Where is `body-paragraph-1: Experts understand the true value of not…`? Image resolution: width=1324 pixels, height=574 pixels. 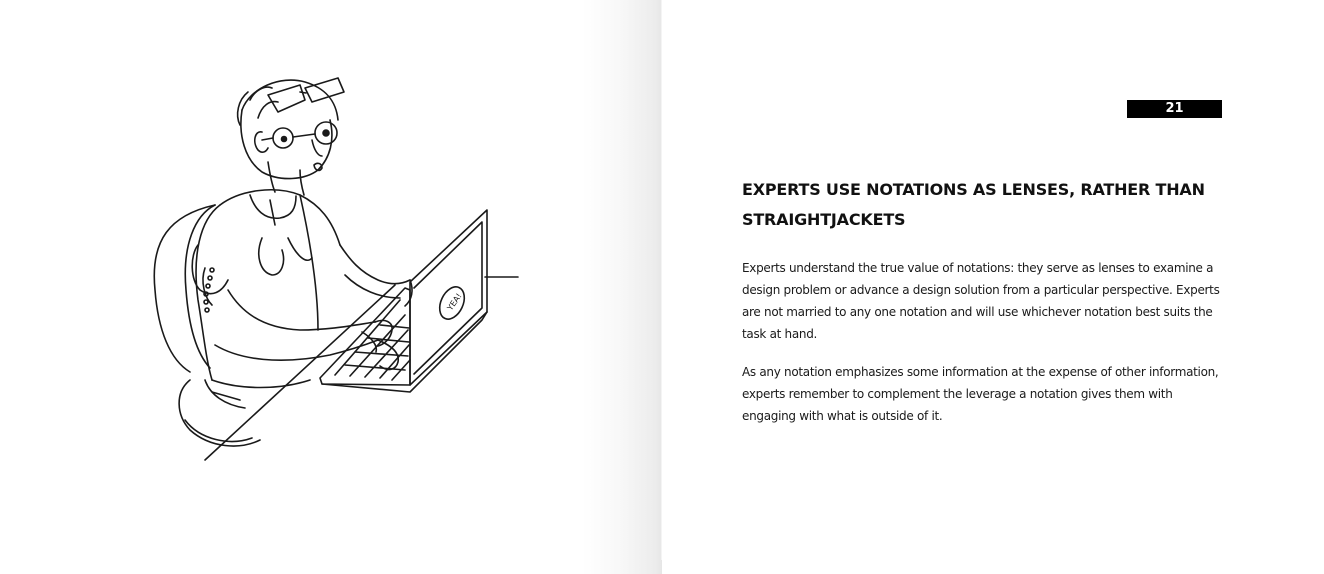 body-paragraph-1: Experts understand the true value of not… is located at coordinates (981, 301).